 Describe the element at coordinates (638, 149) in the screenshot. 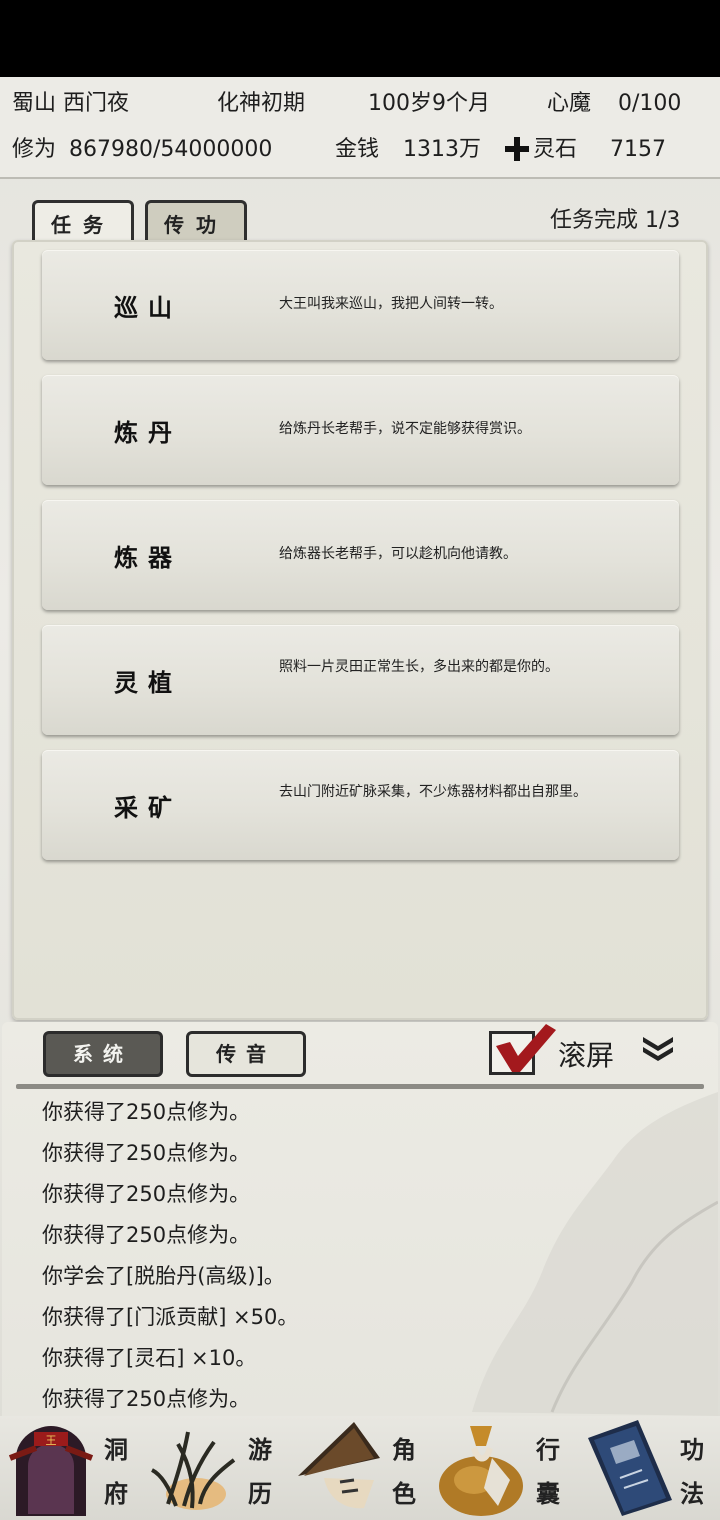

I see `spirit-stone-value: 7157` at that location.